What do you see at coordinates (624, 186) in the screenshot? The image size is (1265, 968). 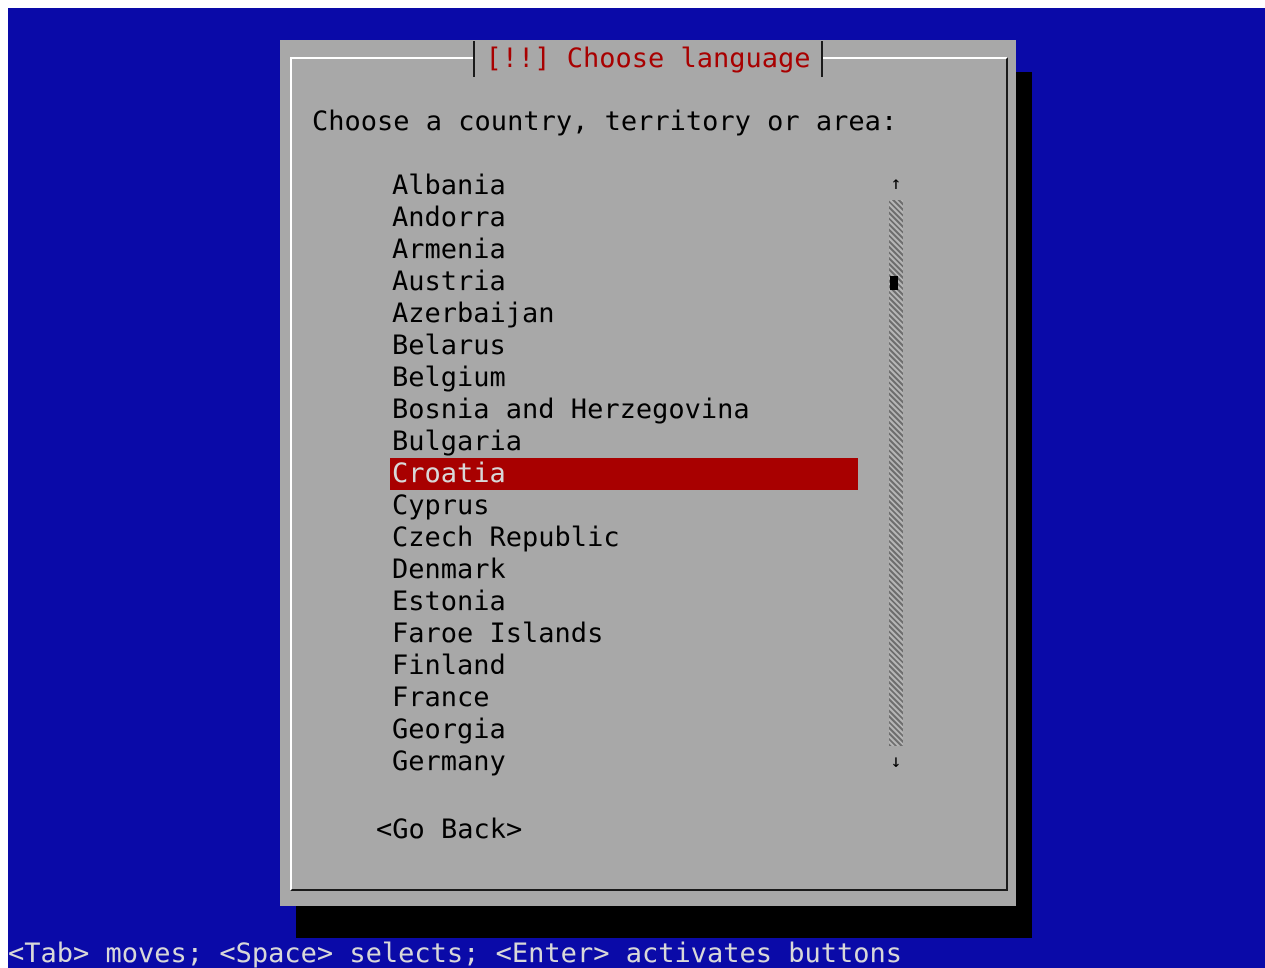 I see `list-item: Albania` at bounding box center [624, 186].